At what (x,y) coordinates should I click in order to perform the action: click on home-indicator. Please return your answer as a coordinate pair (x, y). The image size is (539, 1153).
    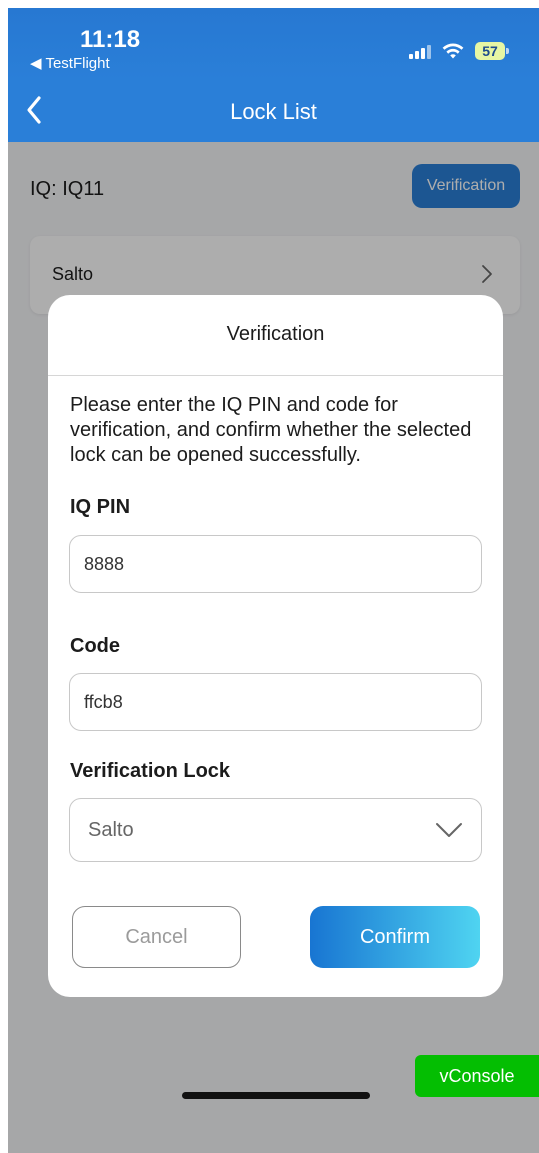
    Looking at the image, I should click on (276, 1095).